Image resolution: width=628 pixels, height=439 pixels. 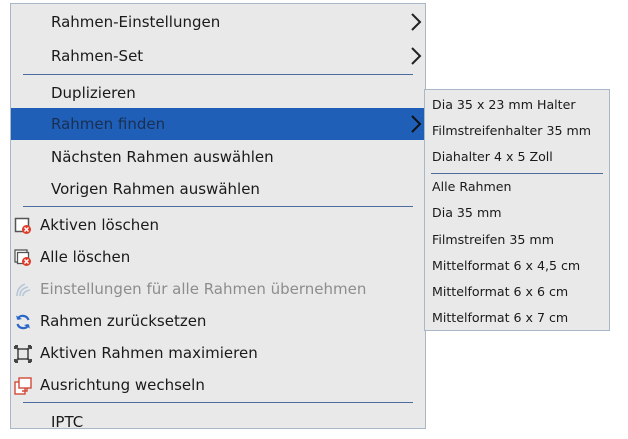 What do you see at coordinates (23, 354) in the screenshot?
I see `maximize-icon` at bounding box center [23, 354].